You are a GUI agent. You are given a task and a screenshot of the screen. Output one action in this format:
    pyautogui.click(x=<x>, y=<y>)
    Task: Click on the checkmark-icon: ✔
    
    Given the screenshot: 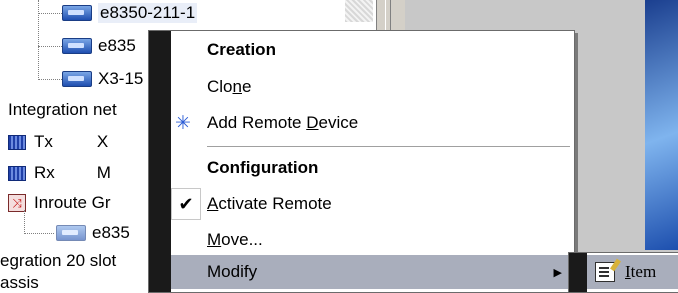 What is the action you would take?
    pyautogui.click(x=186, y=204)
    